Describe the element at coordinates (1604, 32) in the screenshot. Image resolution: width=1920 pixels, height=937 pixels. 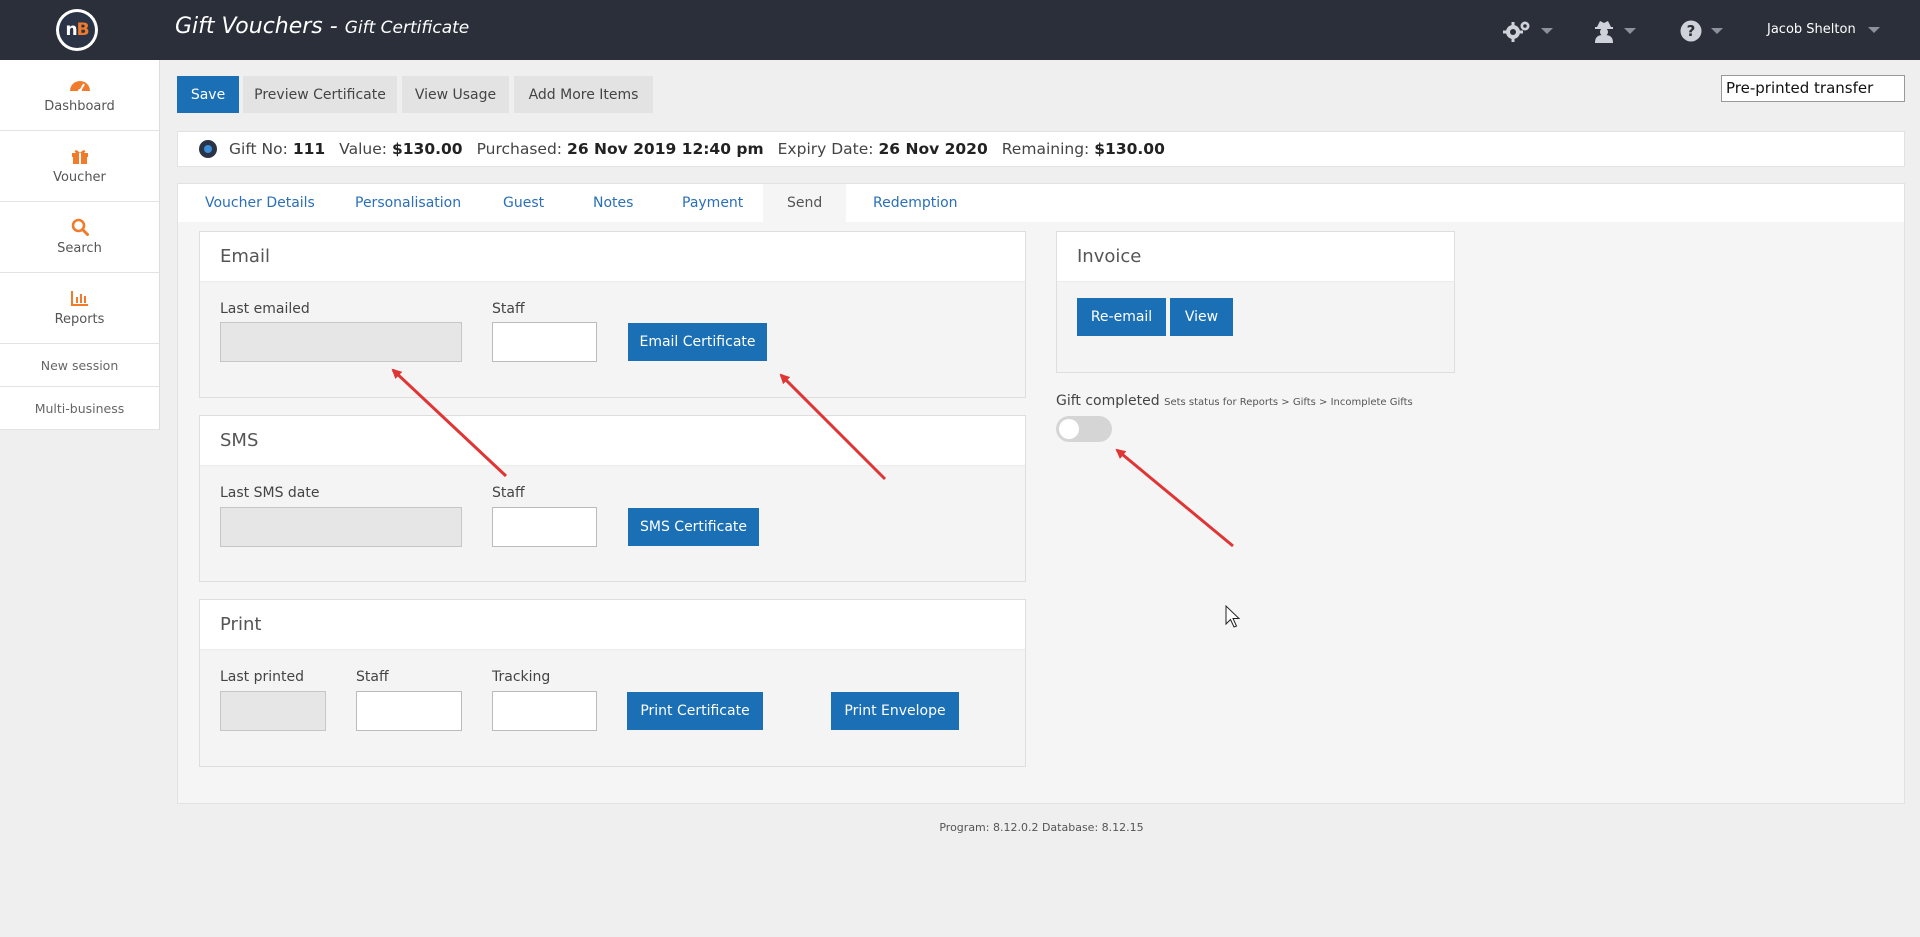
I see `user-secret-icon` at that location.